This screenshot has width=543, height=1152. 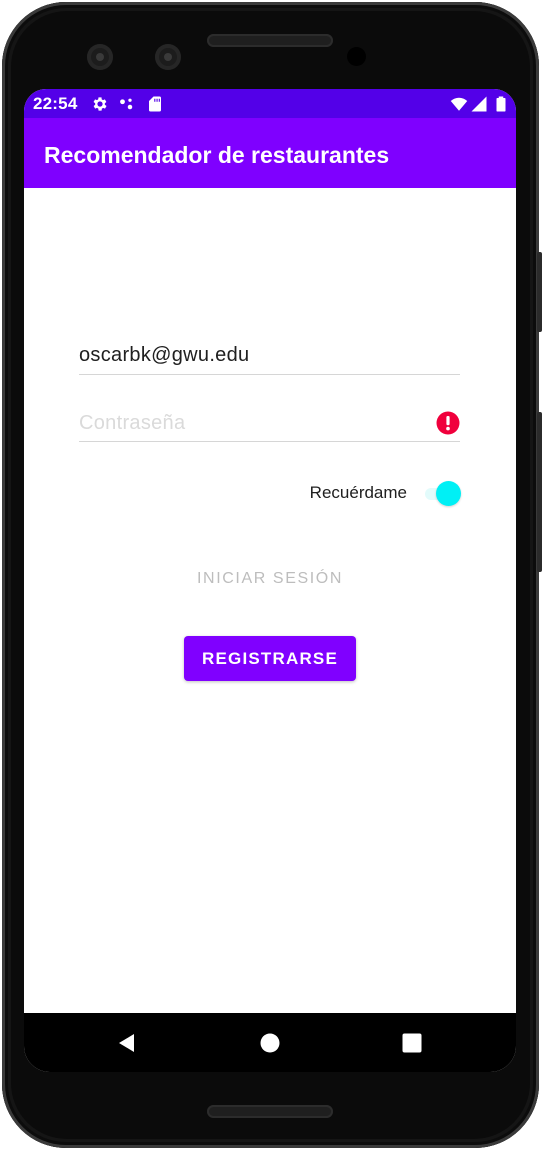 What do you see at coordinates (358, 492) in the screenshot?
I see `remember-me-label: Recuérdame` at bounding box center [358, 492].